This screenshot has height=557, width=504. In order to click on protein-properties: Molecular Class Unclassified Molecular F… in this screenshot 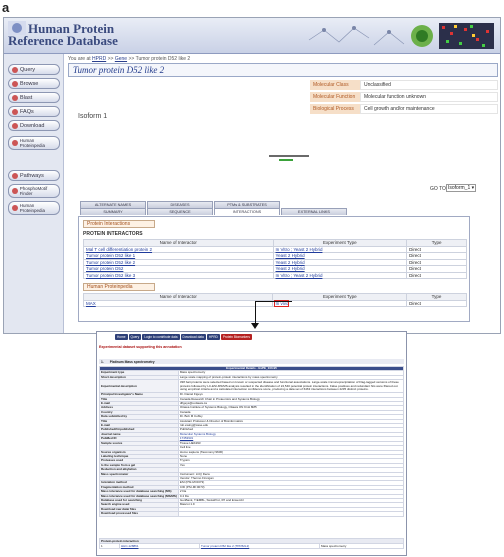, I will do `click(404, 98)`.